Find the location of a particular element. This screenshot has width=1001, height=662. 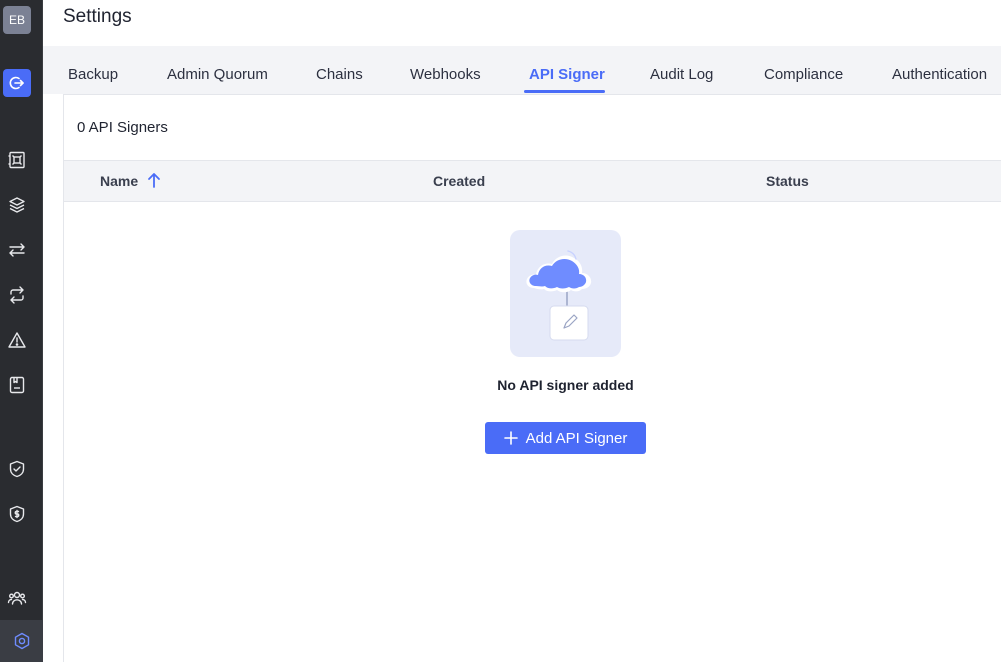

sidebar-item-policies is located at coordinates (17, 469).